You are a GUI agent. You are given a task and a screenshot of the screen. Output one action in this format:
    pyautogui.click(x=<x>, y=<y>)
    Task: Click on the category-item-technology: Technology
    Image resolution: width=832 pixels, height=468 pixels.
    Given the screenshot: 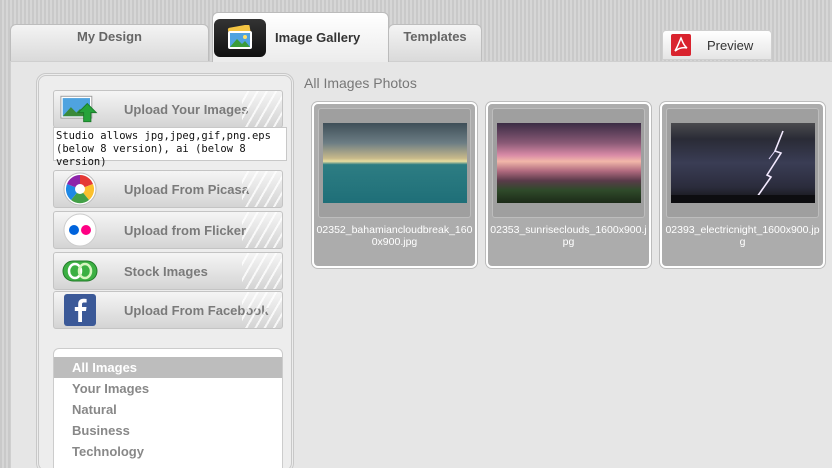 What is the action you would take?
    pyautogui.click(x=168, y=451)
    